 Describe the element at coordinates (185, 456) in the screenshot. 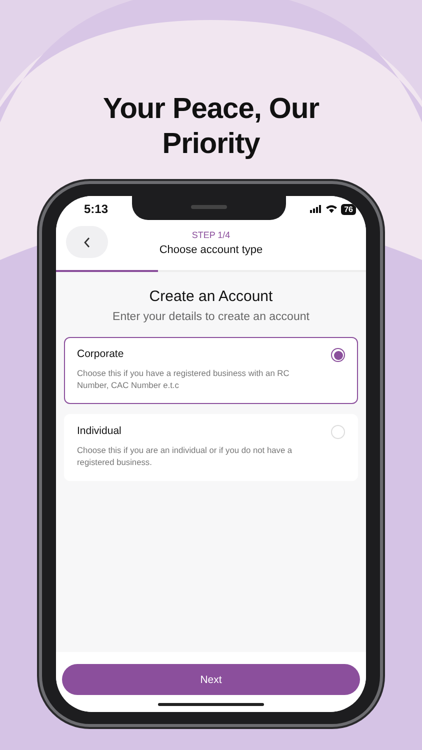

I see `option-description: Choose this if you are an individual or if you do not have a registered business.` at that location.